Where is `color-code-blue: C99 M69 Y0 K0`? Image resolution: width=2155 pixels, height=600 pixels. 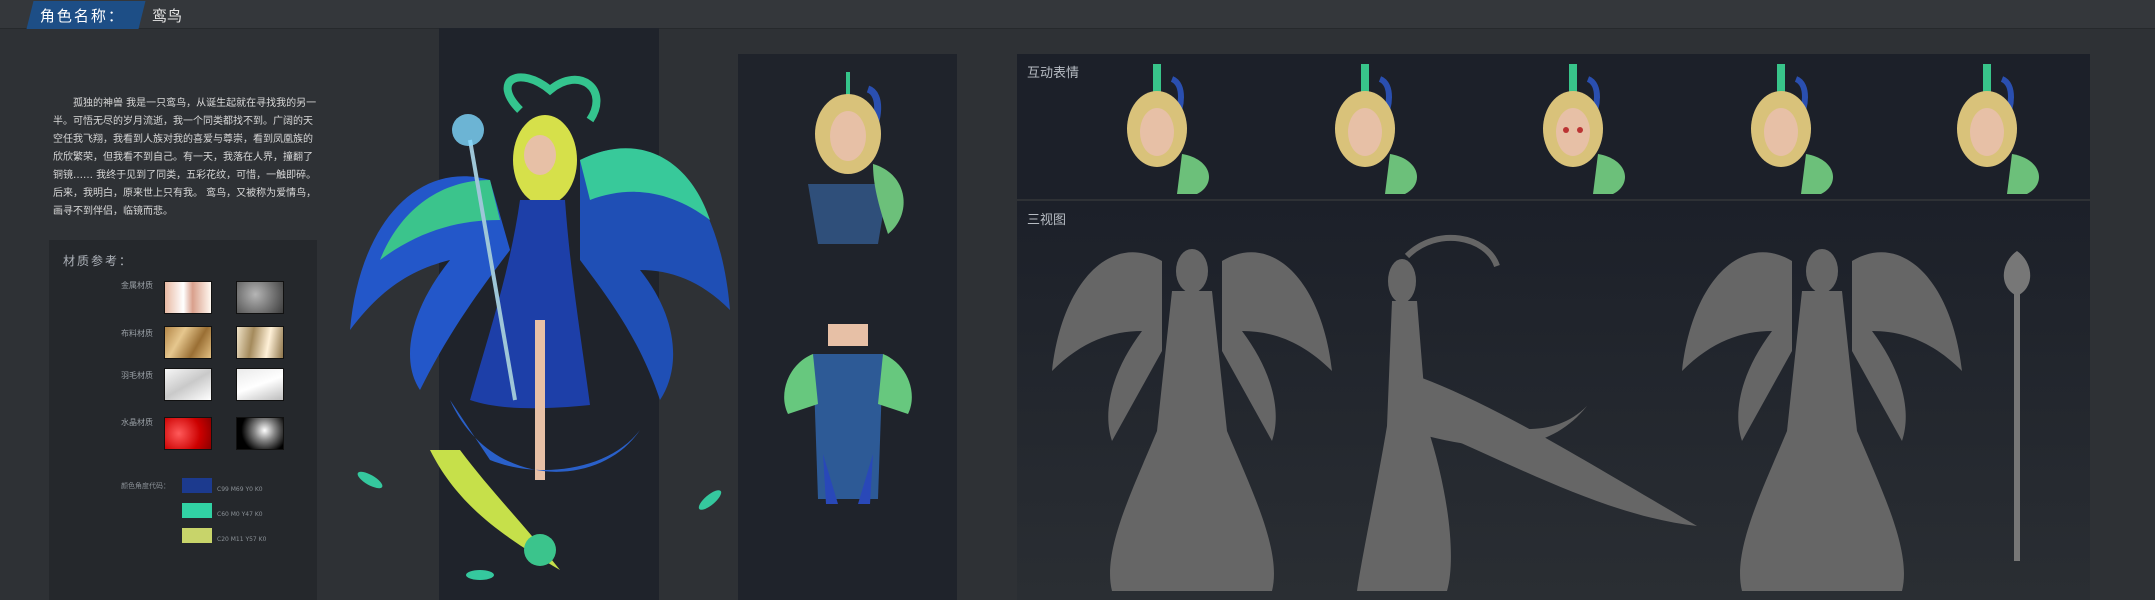
color-code-blue: C99 M69 Y0 K0 is located at coordinates (240, 489).